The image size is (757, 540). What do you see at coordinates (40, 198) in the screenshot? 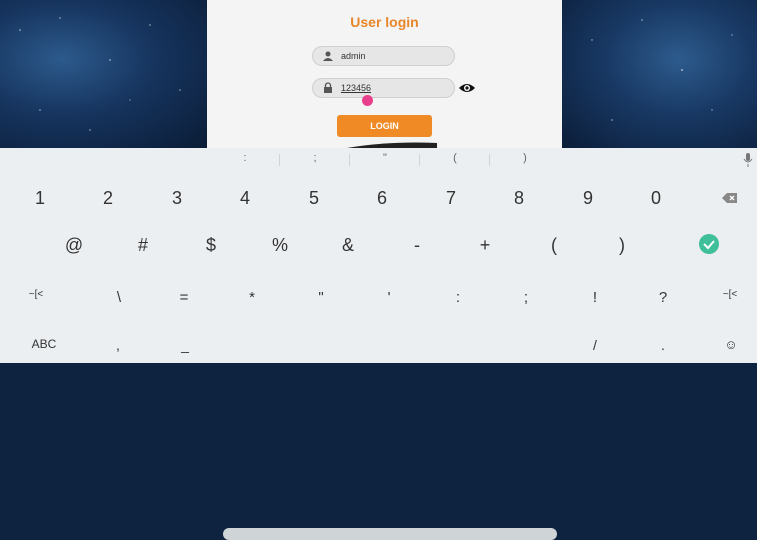
I see `key-1: 1` at bounding box center [40, 198].